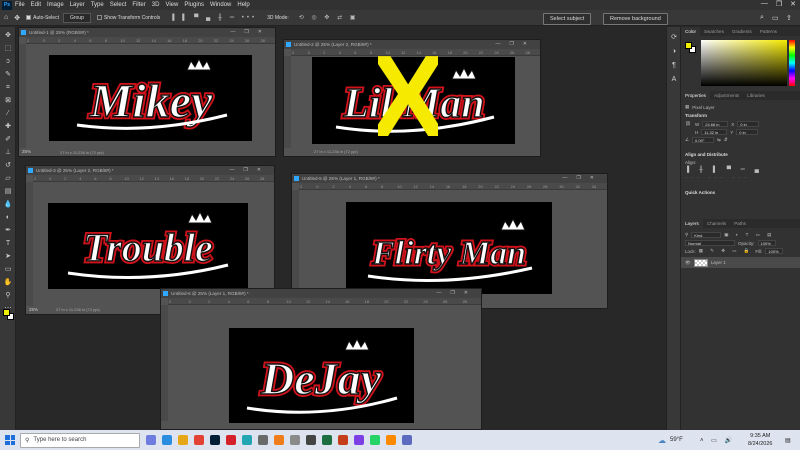 This screenshot has height=450, width=800. Describe the element at coordinates (329, 17) in the screenshot. I see `3d-mode-tools-icon: ⟲ ◎ ✥ ⇄ ▣` at that location.